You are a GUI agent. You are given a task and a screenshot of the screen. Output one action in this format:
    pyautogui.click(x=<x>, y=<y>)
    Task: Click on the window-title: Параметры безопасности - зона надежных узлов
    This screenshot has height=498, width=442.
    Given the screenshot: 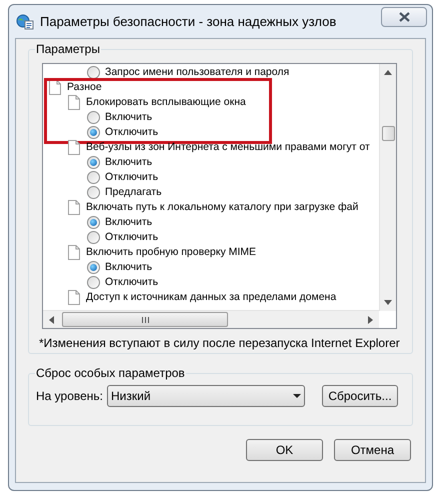 What is the action you would take?
    pyautogui.click(x=188, y=21)
    